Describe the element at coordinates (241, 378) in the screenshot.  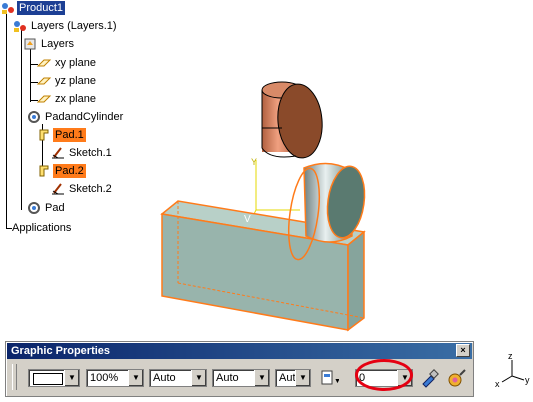
I see `line-type-combo: Auto ▼` at that location.